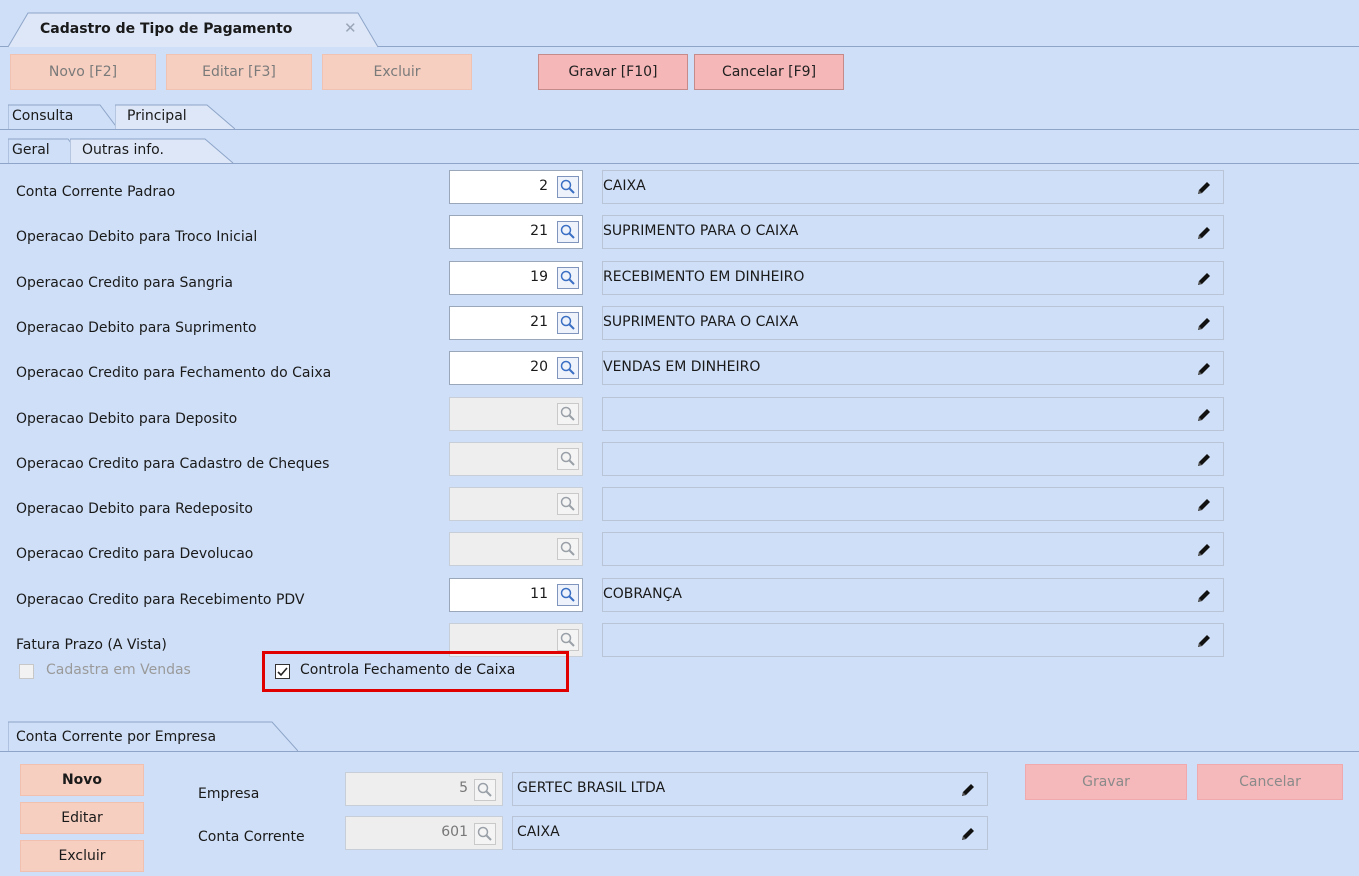 The image size is (1359, 876). Describe the element at coordinates (913, 187) in the screenshot. I see `row-desc-field: CAIXA` at that location.